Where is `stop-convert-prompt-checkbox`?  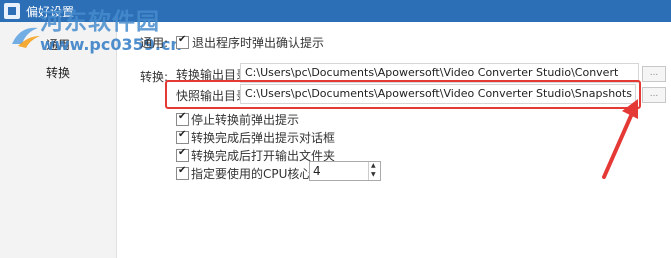 stop-convert-prompt-checkbox is located at coordinates (182, 118).